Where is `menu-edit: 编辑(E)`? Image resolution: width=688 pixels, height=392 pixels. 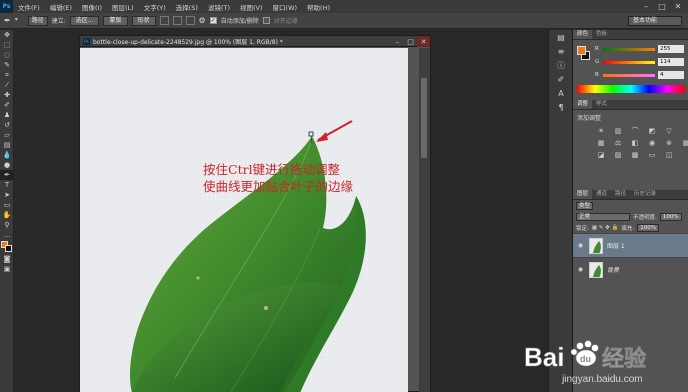
menu-edit: 编辑(E) is located at coordinates (61, 7).